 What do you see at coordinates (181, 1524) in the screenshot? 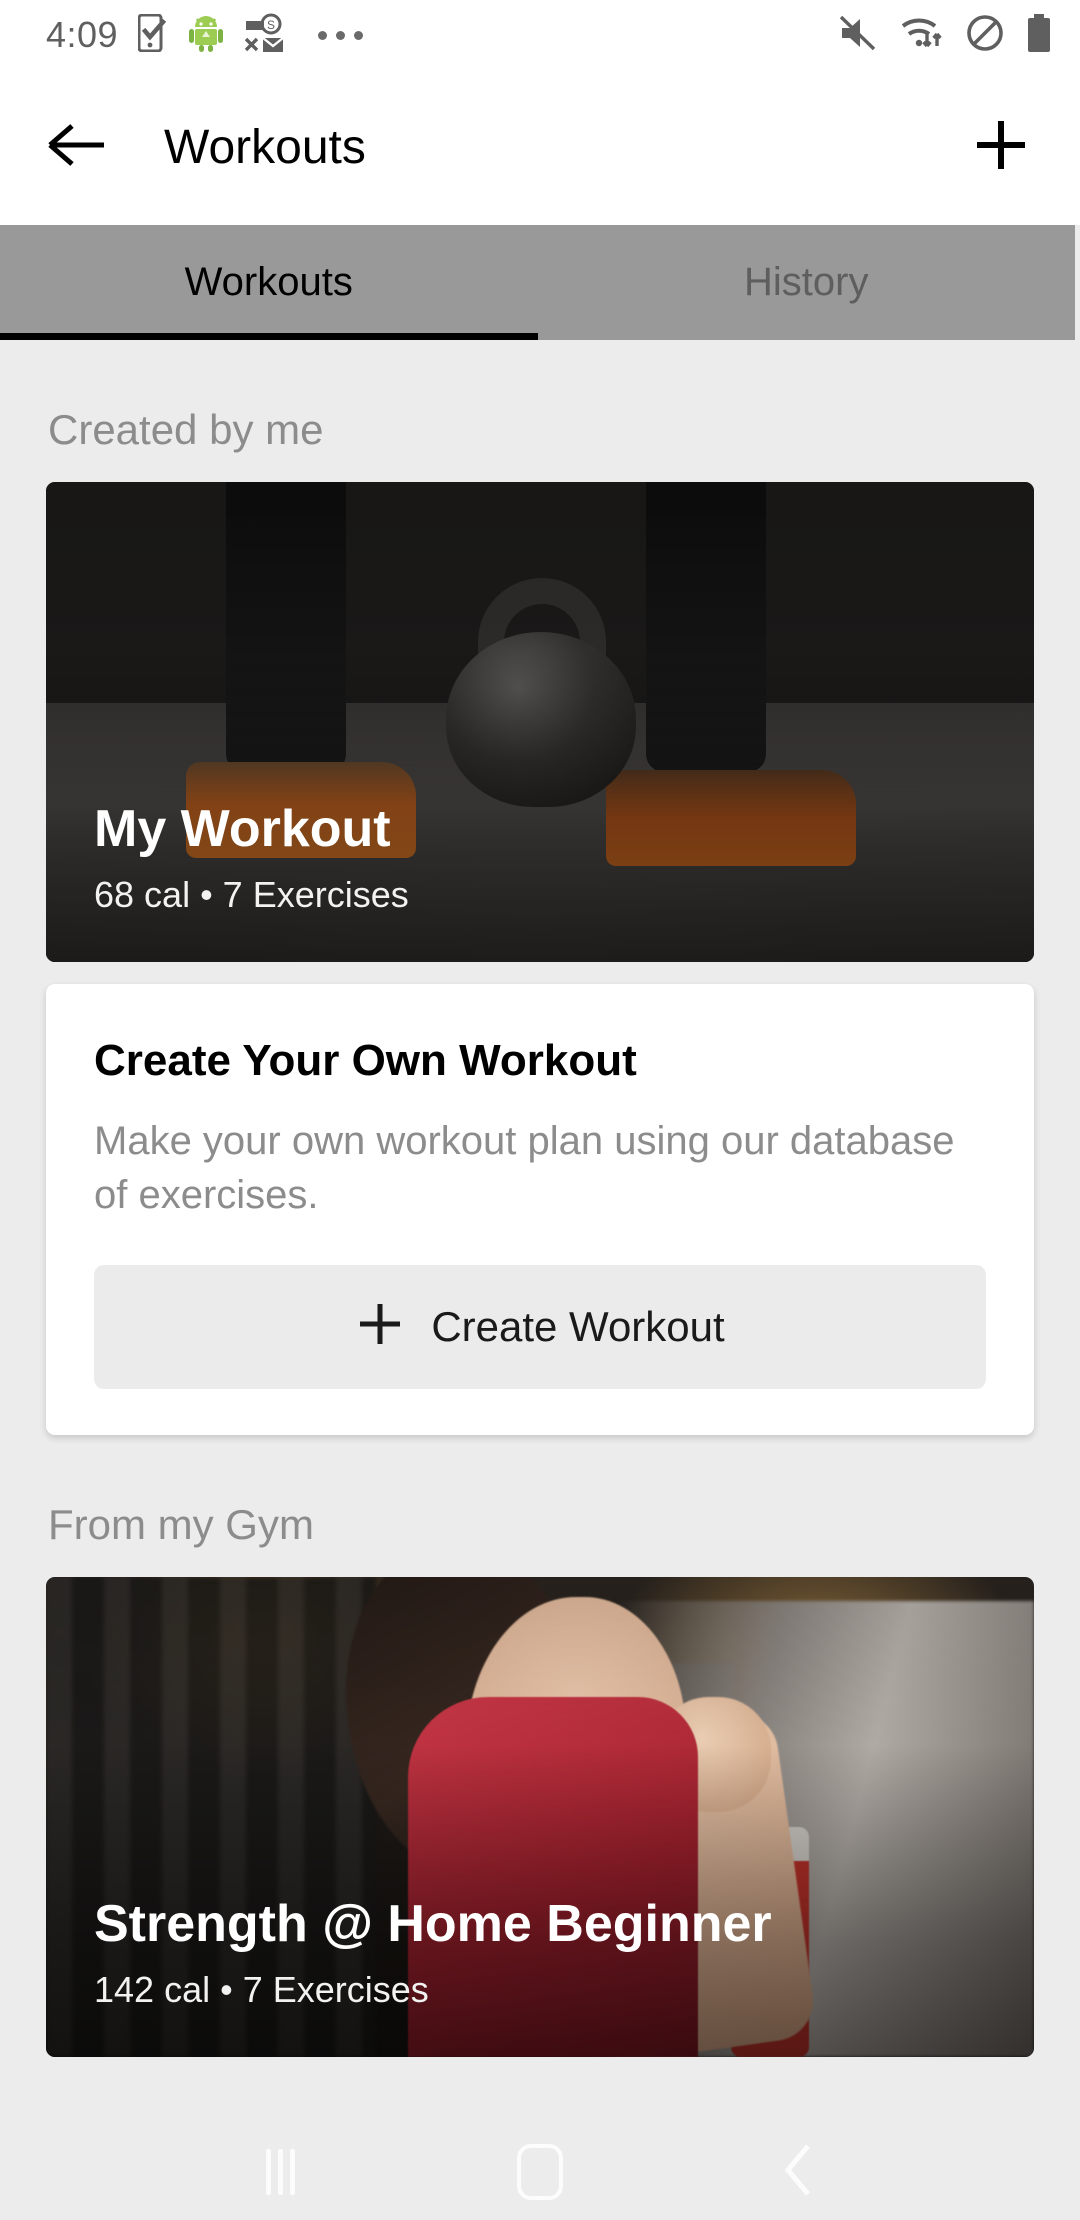
I see `section-title-from-my-gym: From my Gym` at bounding box center [181, 1524].